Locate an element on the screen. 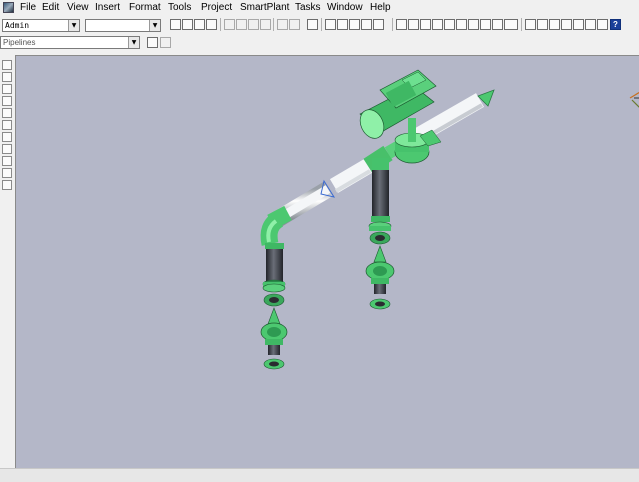 This screenshot has width=639, height=482. menu-edit: Edit is located at coordinates (50, 8).